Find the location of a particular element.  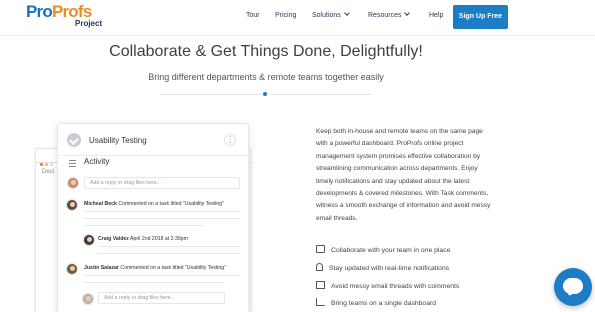

bell-icon is located at coordinates (319, 267).